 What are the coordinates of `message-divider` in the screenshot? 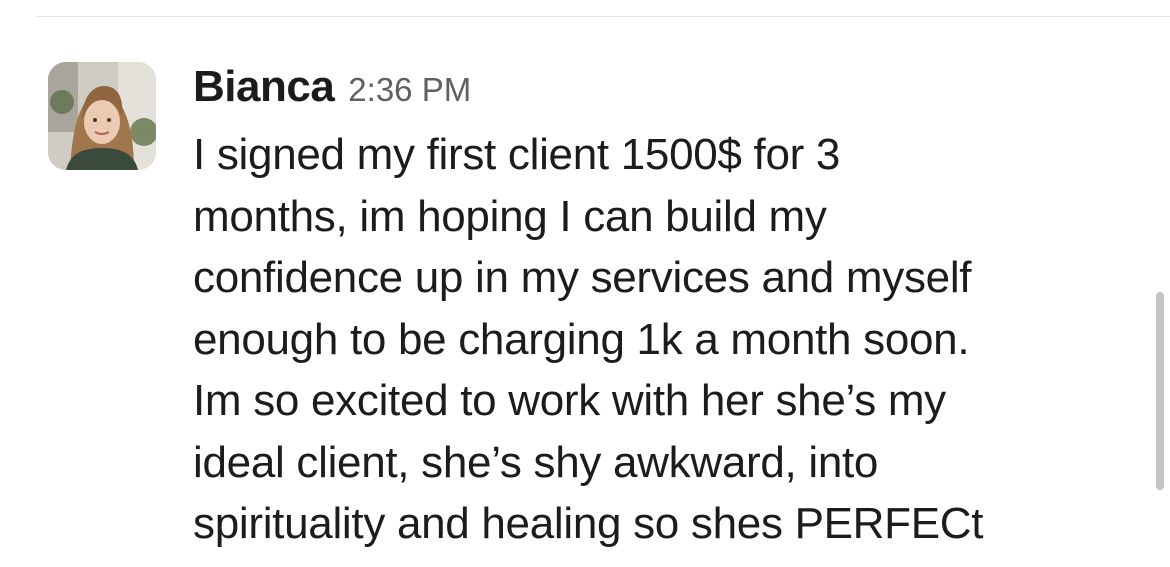 It's located at (603, 16).